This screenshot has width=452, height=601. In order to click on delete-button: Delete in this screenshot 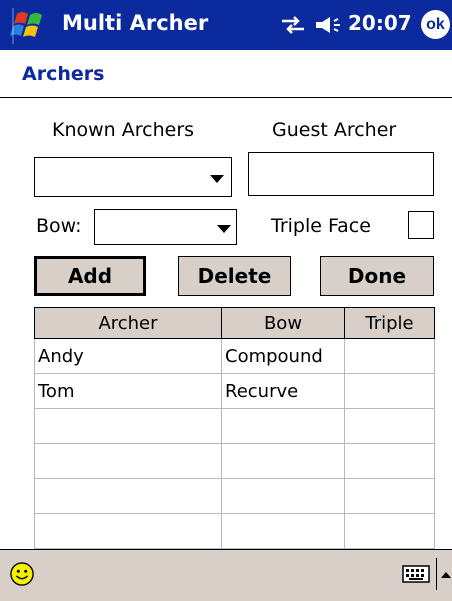, I will do `click(234, 276)`.